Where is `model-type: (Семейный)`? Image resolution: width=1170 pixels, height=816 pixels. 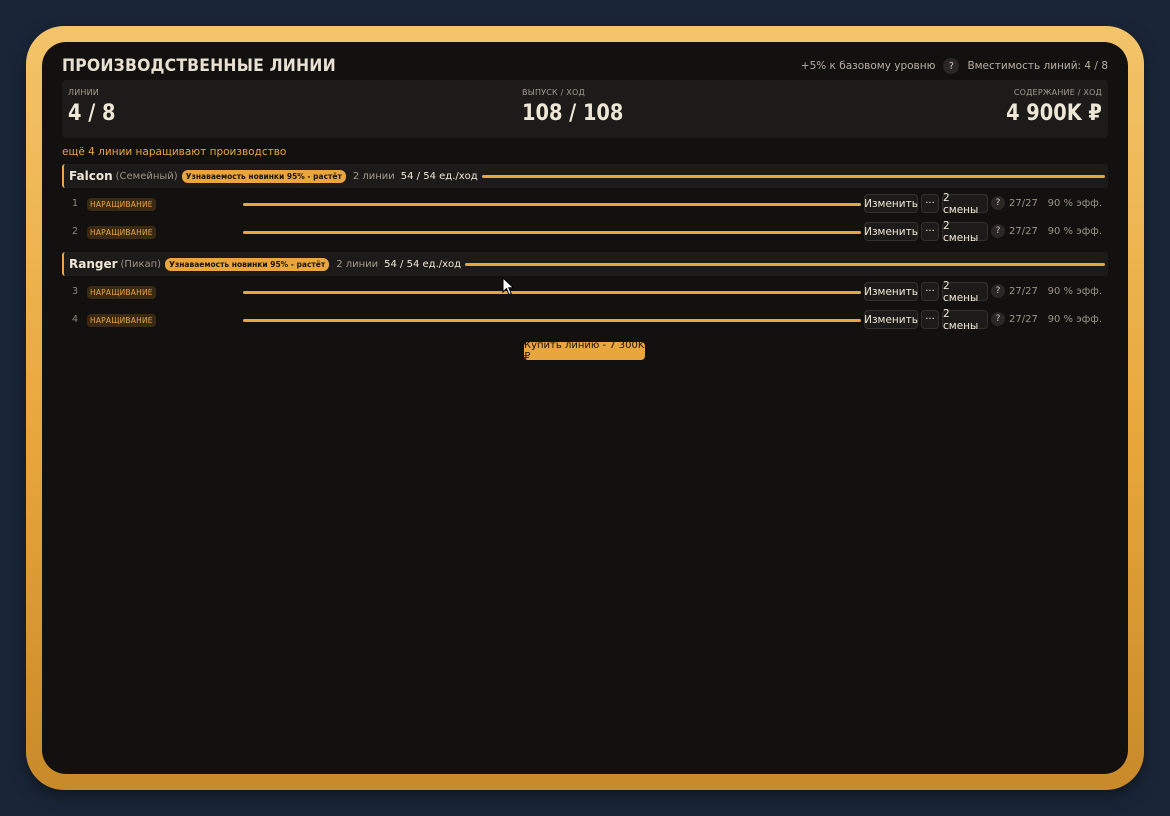 model-type: (Семейный) is located at coordinates (146, 176).